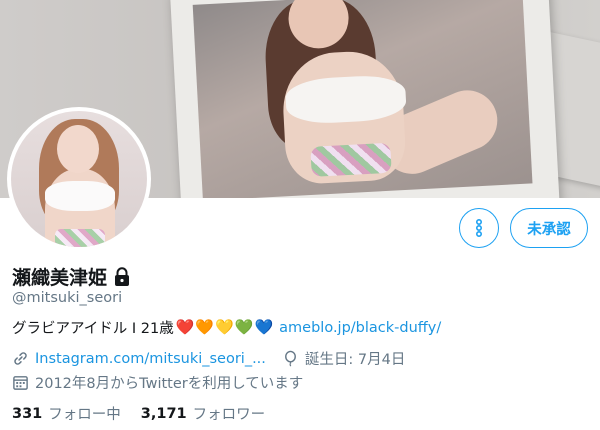 The image size is (600, 430). I want to click on orange-heart-emoji: 🧡, so click(205, 327).